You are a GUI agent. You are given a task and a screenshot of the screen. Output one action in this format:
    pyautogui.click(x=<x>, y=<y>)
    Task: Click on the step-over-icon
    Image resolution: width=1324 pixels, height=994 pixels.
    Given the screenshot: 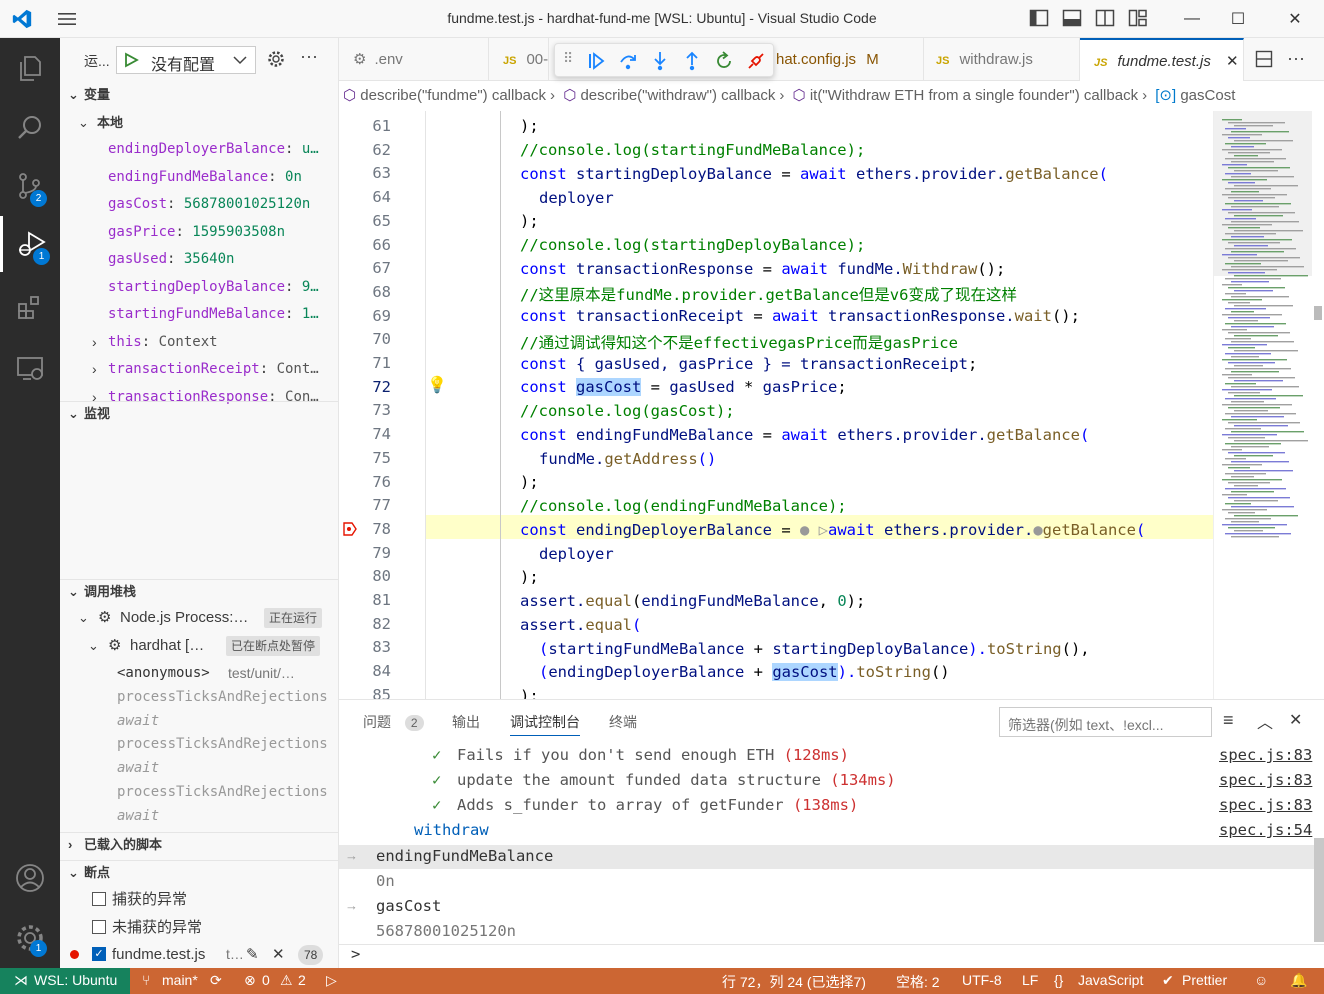 What is the action you would take?
    pyautogui.click(x=628, y=61)
    